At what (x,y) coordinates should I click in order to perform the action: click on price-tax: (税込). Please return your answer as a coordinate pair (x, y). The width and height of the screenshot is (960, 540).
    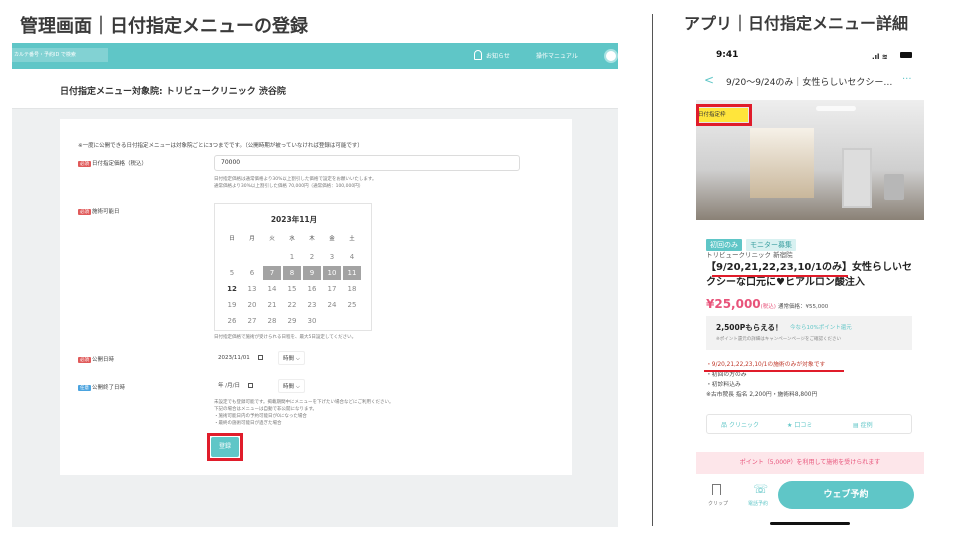
    Looking at the image, I should click on (768, 307).